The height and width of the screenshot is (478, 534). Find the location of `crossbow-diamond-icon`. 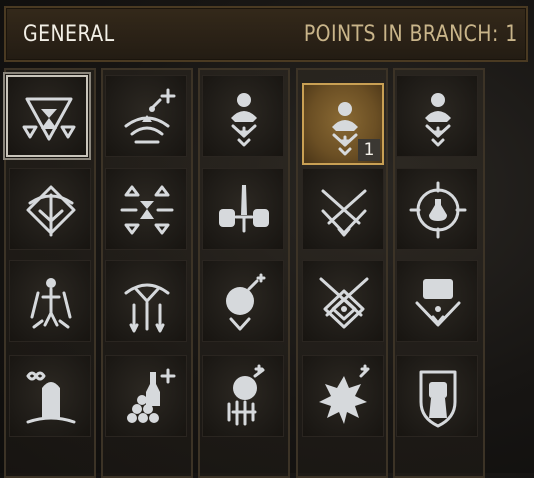

crossbow-diamond-icon is located at coordinates (51, 211).